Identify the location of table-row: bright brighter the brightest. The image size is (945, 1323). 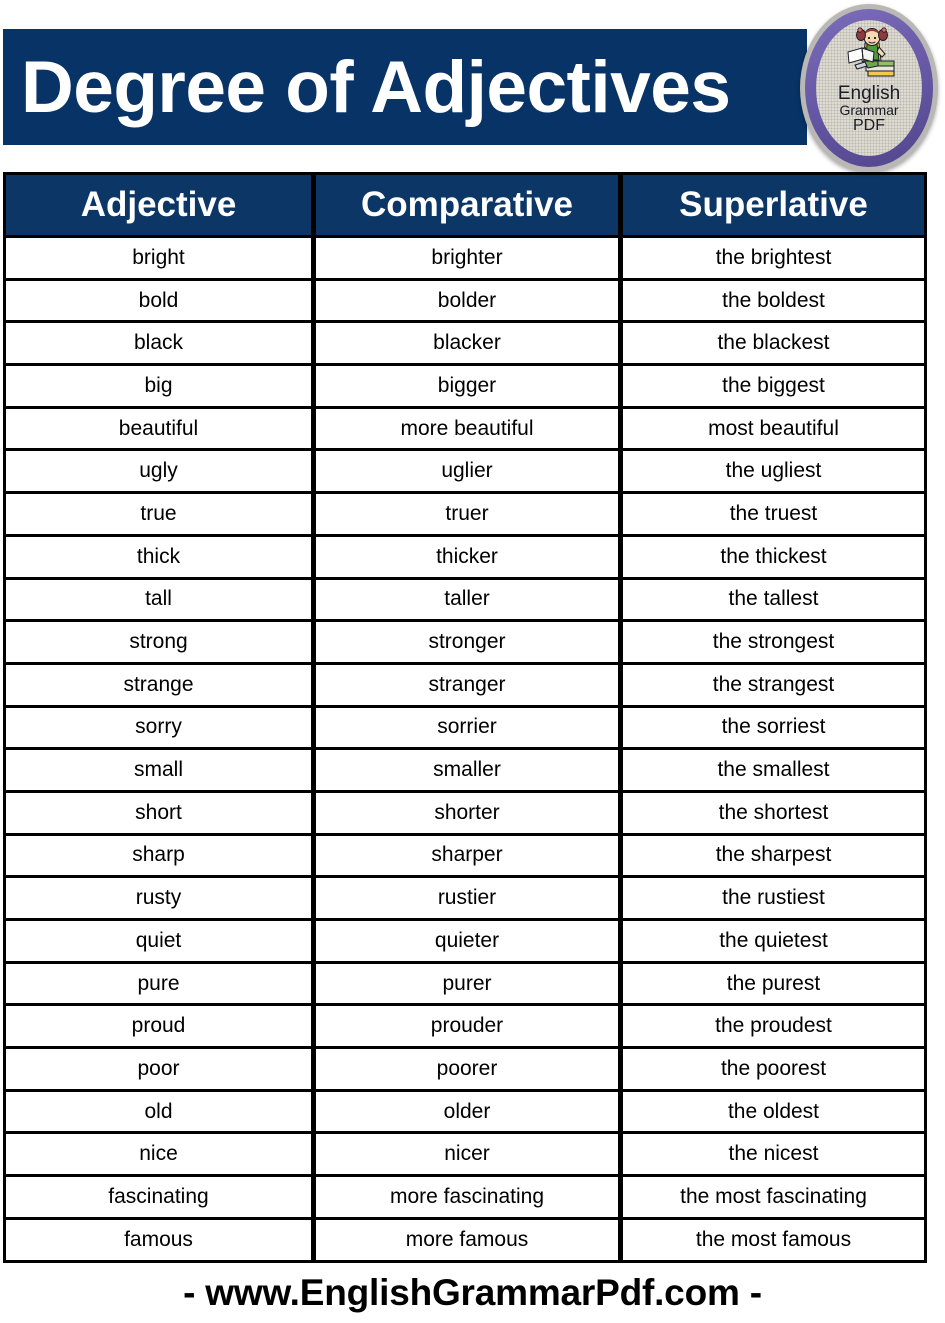
(465, 259).